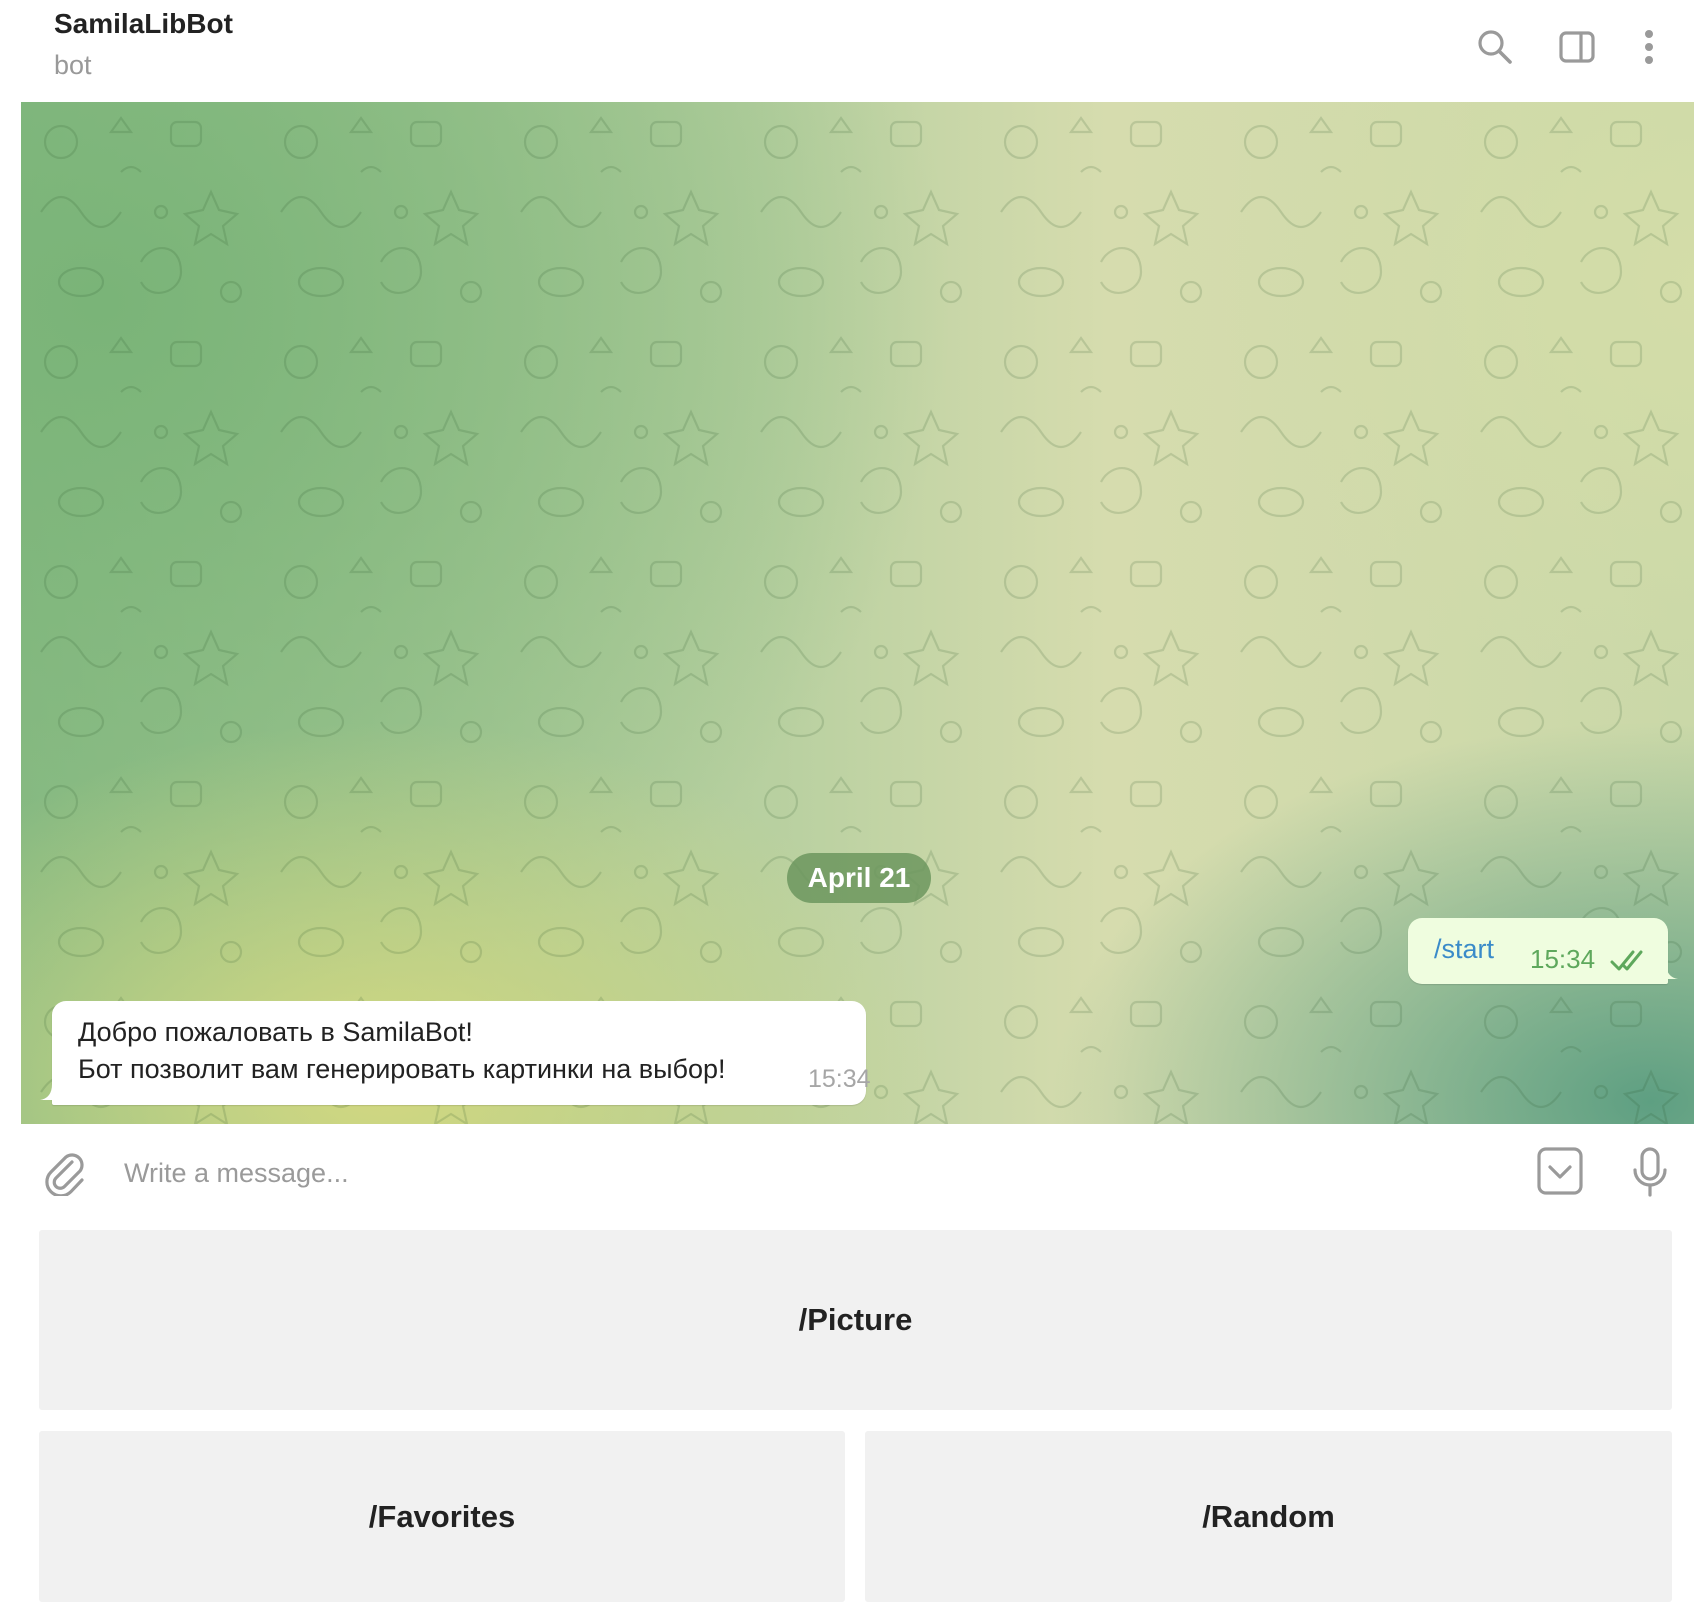  I want to click on double-check-icon, so click(1629, 962).